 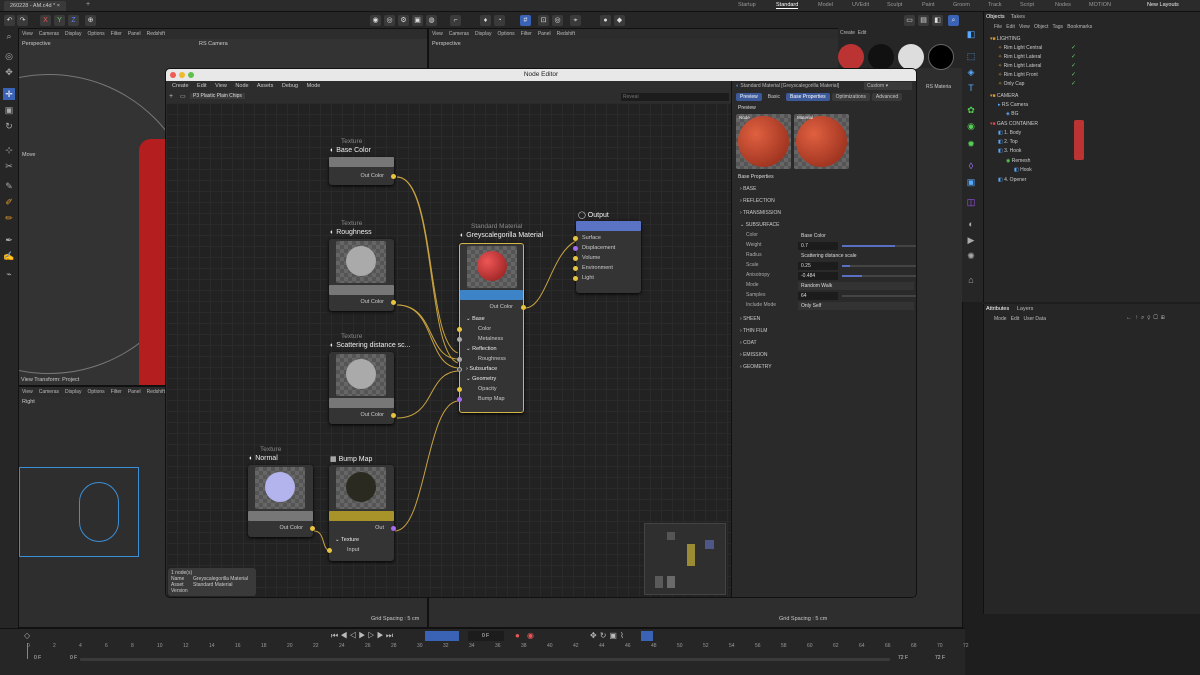 I want to click on camera-tool-icon: ♦, so click(x=485, y=20).